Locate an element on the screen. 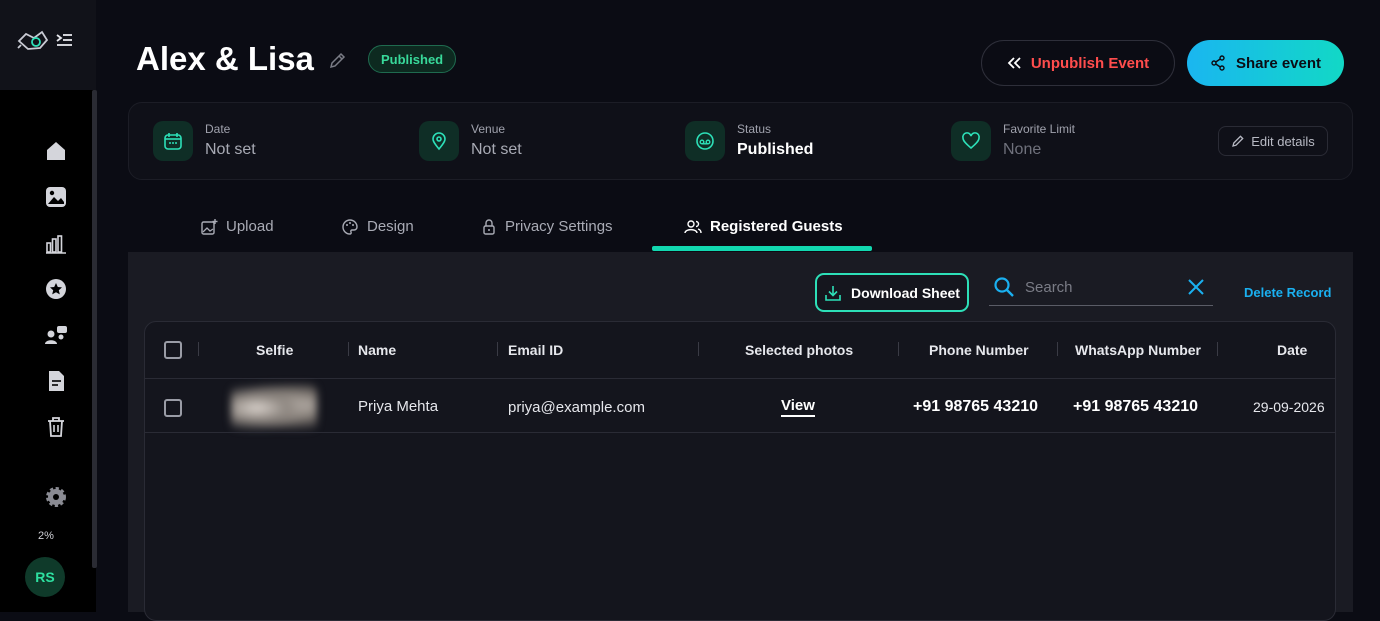 The height and width of the screenshot is (621, 1380). guest-phone: +91 98765 43210 is located at coordinates (976, 406).